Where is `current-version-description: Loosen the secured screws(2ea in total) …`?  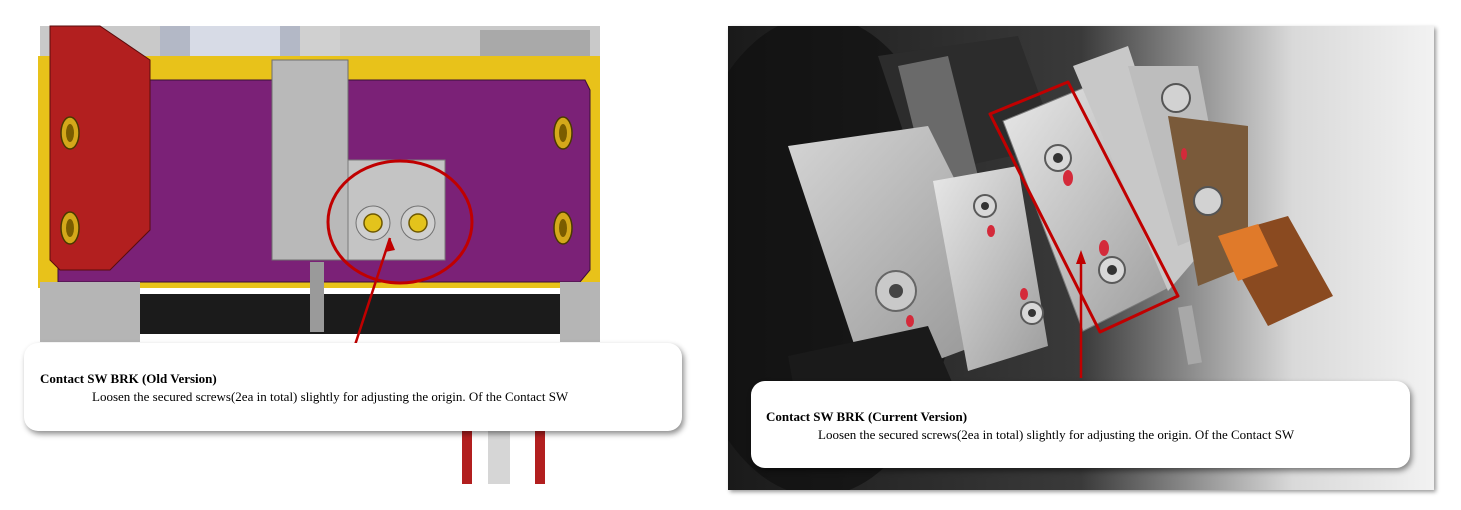 current-version-description: Loosen the secured screws(2ea in total) … is located at coordinates (1056, 434).